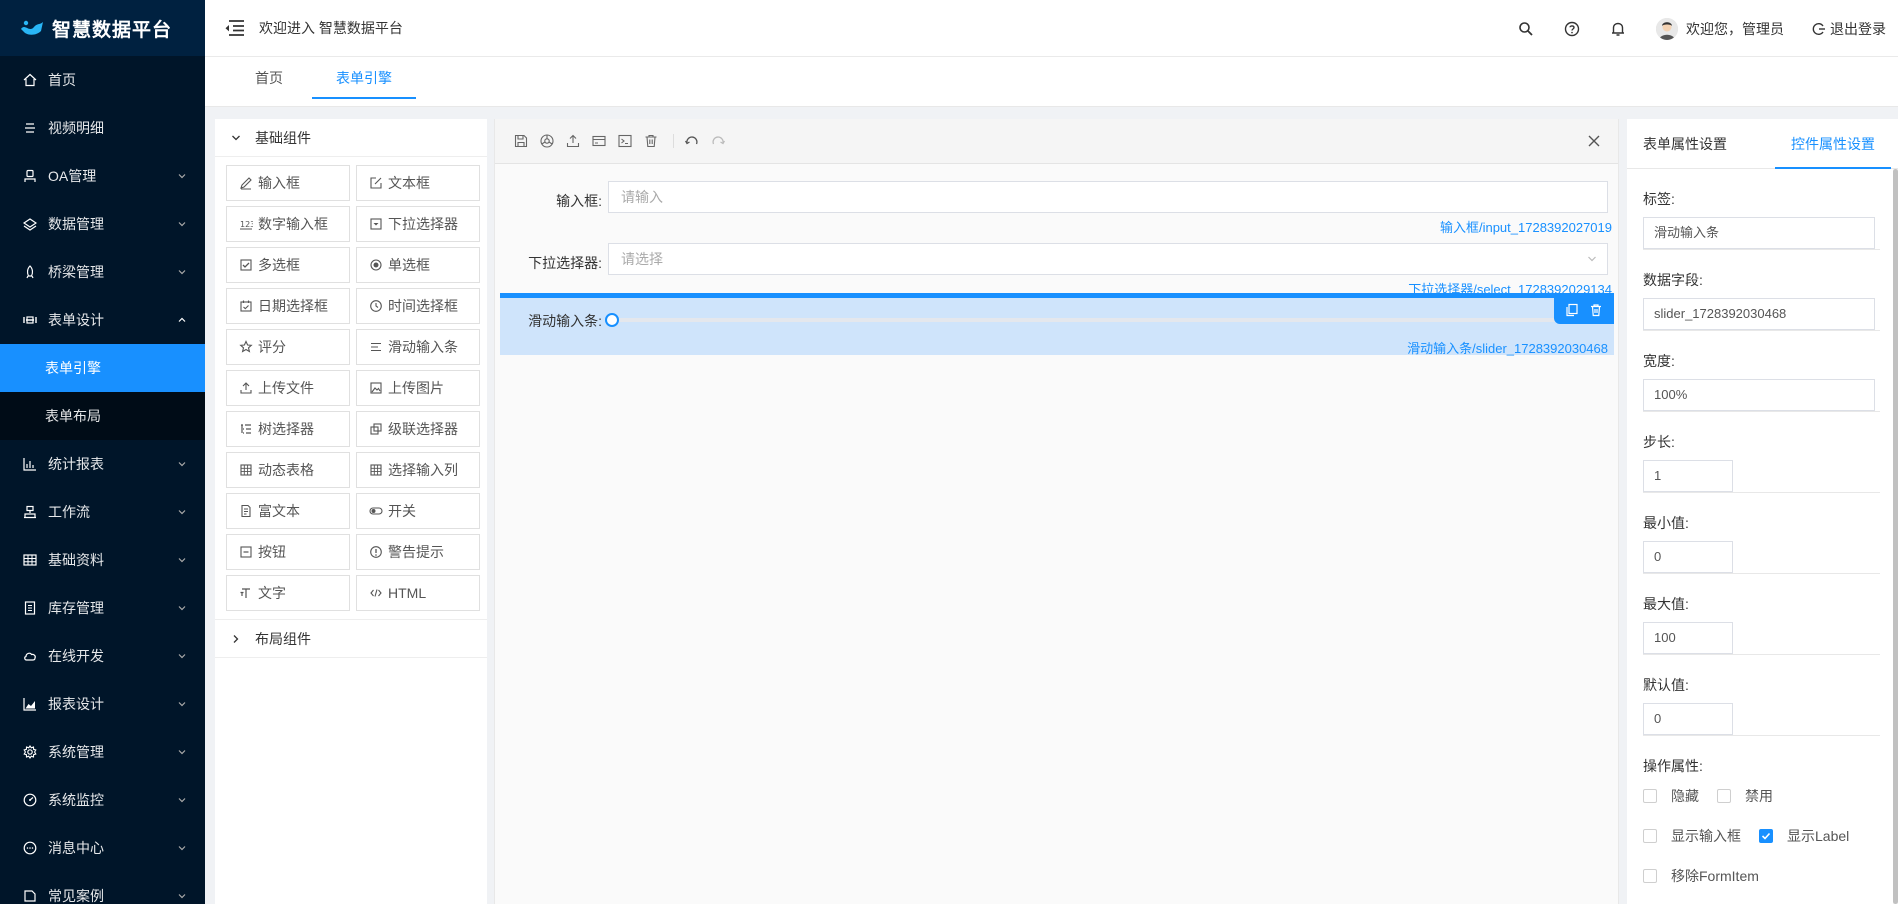  Describe the element at coordinates (351, 639) in the screenshot. I see `layout-components-group: 布局组件` at that location.